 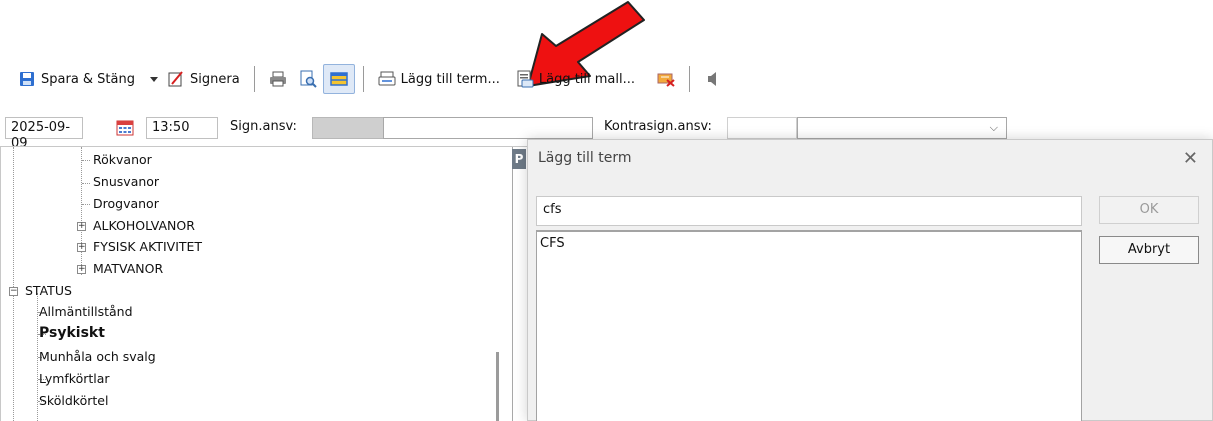 I want to click on tree-item: Drogvanor, so click(x=126, y=204).